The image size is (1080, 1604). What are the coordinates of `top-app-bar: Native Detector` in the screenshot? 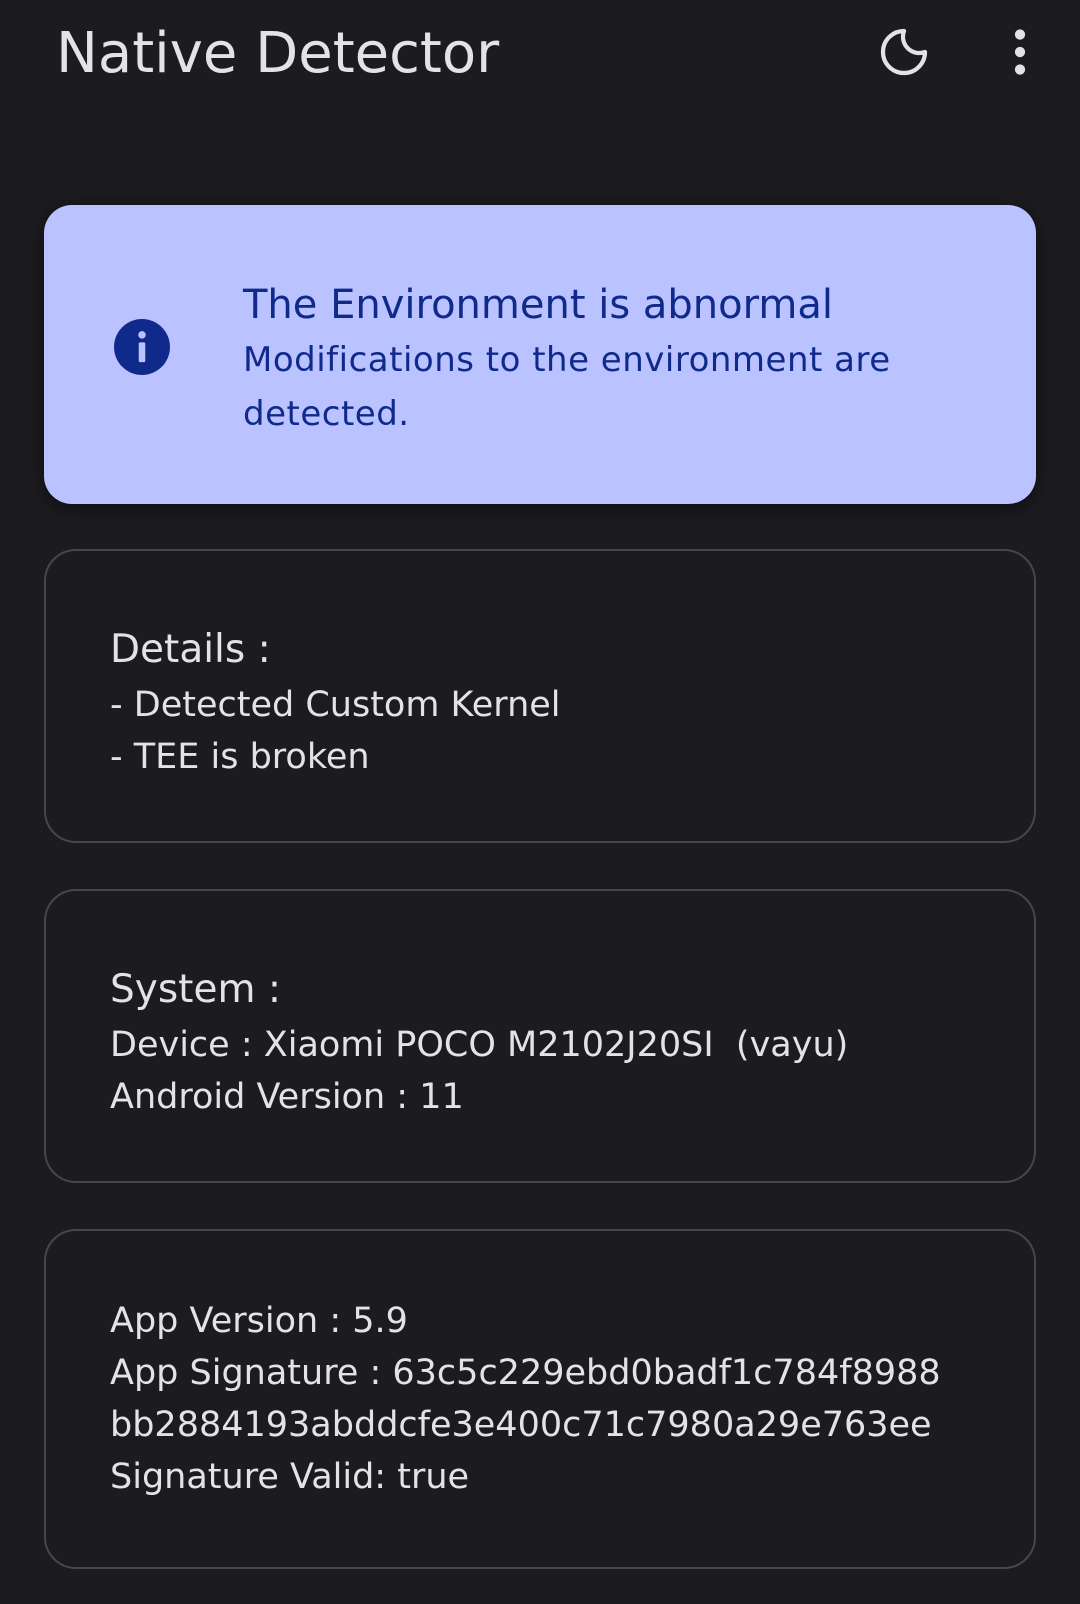 It's located at (540, 55).